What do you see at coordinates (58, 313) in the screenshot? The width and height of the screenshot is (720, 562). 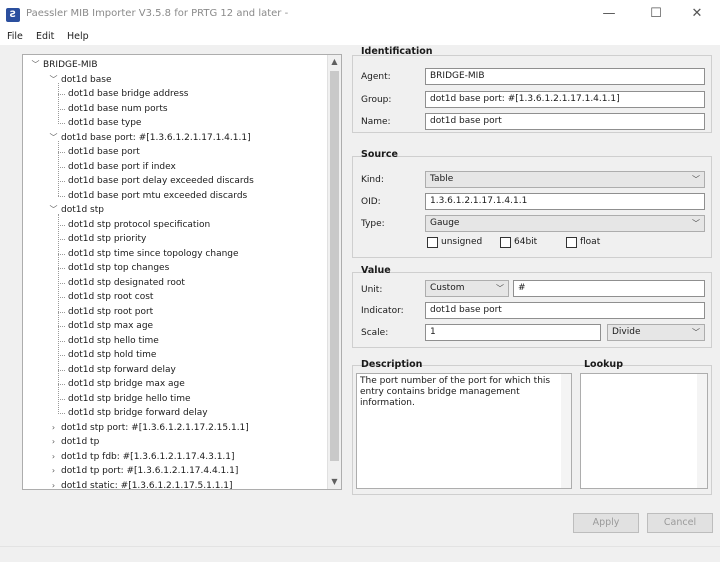 I see `tree-guide-line` at bounding box center [58, 313].